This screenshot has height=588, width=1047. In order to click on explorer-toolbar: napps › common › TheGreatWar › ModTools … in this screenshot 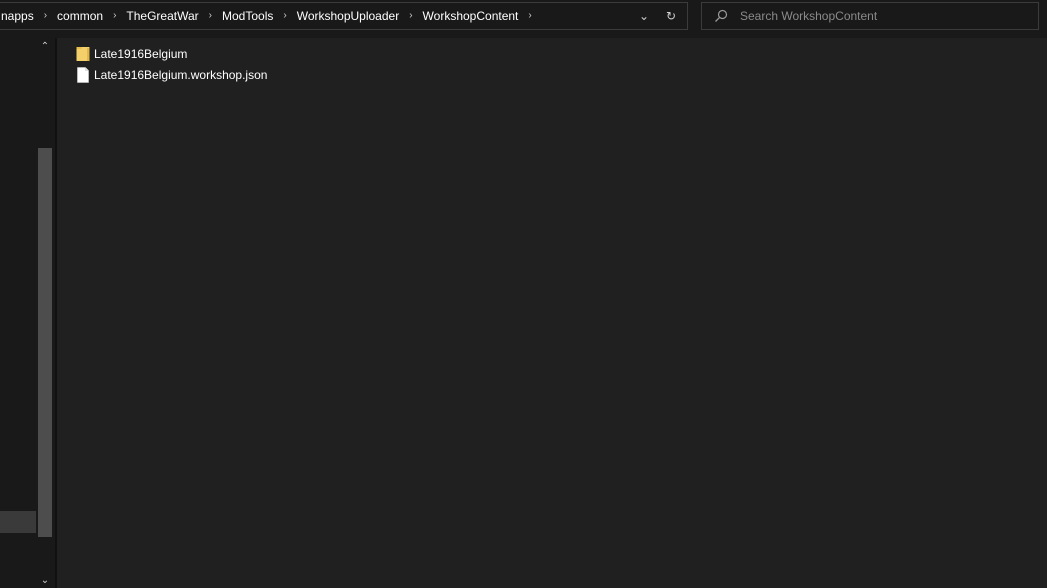, I will do `click(523, 19)`.